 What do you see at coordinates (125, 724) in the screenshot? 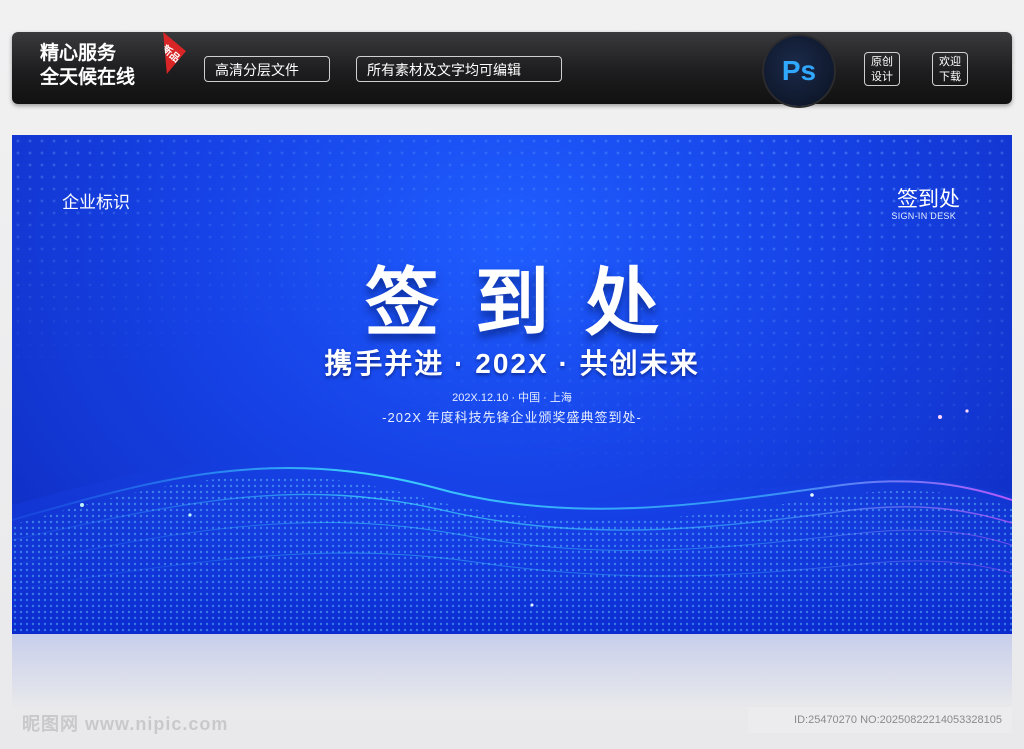
I see `site-watermark: 昵图网 www.nipic.com` at bounding box center [125, 724].